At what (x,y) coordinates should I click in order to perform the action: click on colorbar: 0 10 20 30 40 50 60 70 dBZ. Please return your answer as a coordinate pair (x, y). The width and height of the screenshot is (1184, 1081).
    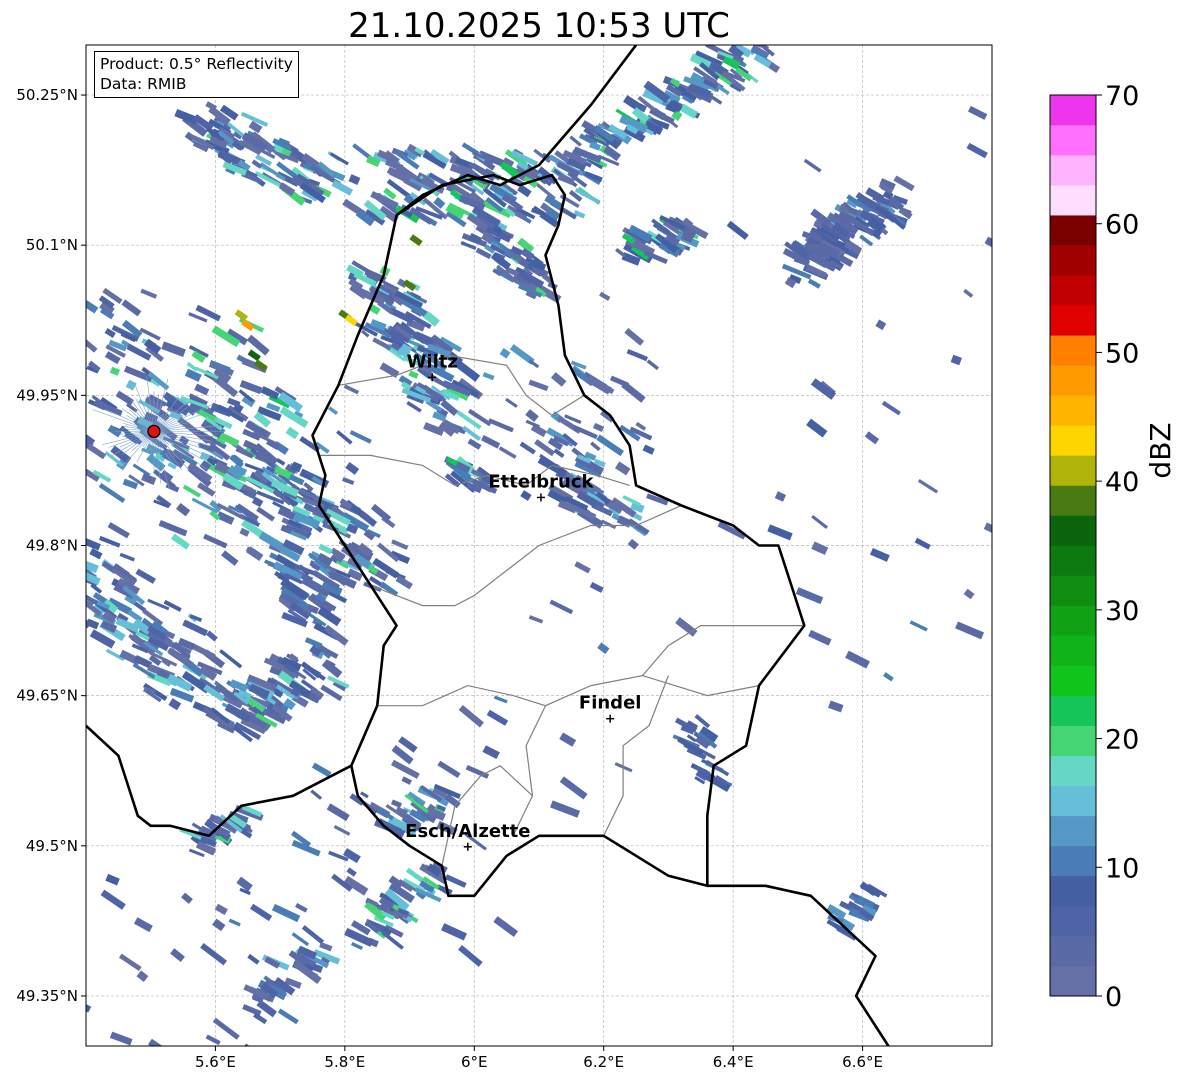
    Looking at the image, I should click on (1113, 547).